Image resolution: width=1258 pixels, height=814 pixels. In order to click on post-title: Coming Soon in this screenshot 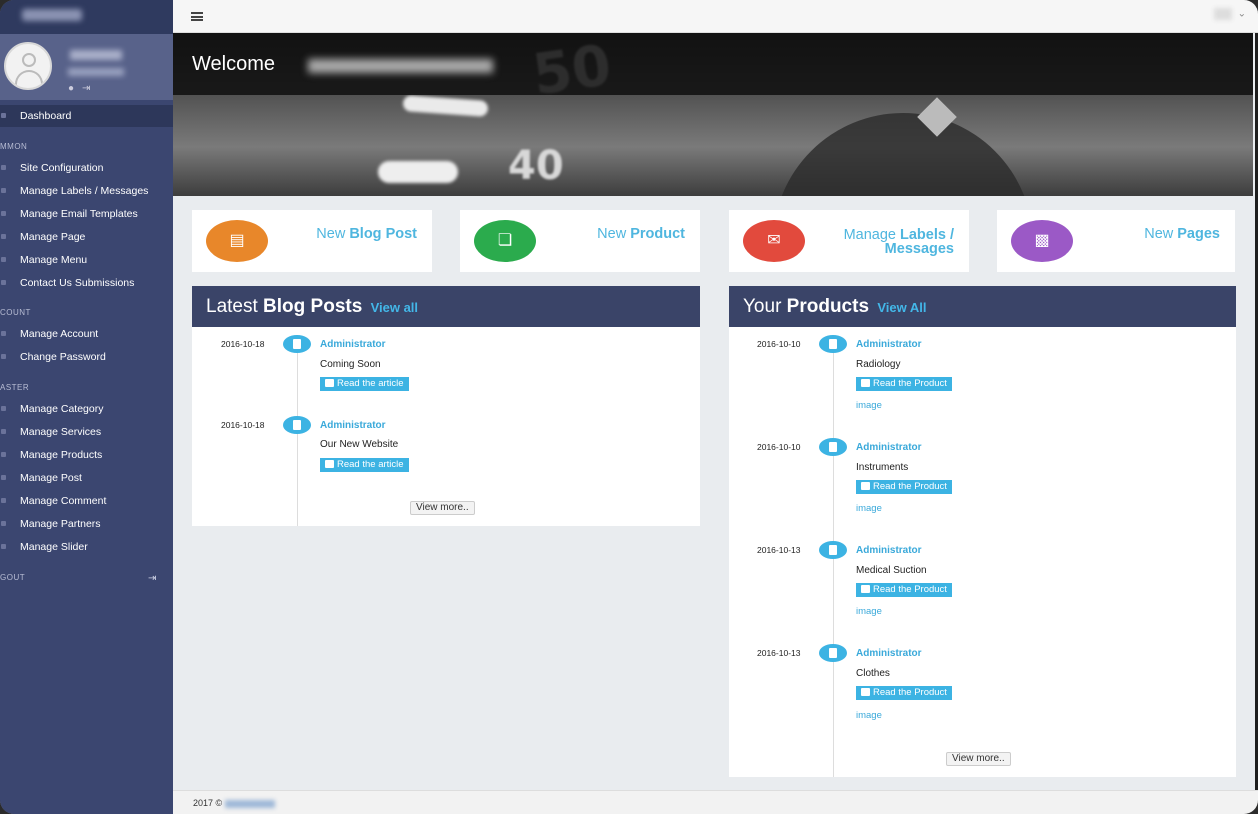, I will do `click(350, 364)`.